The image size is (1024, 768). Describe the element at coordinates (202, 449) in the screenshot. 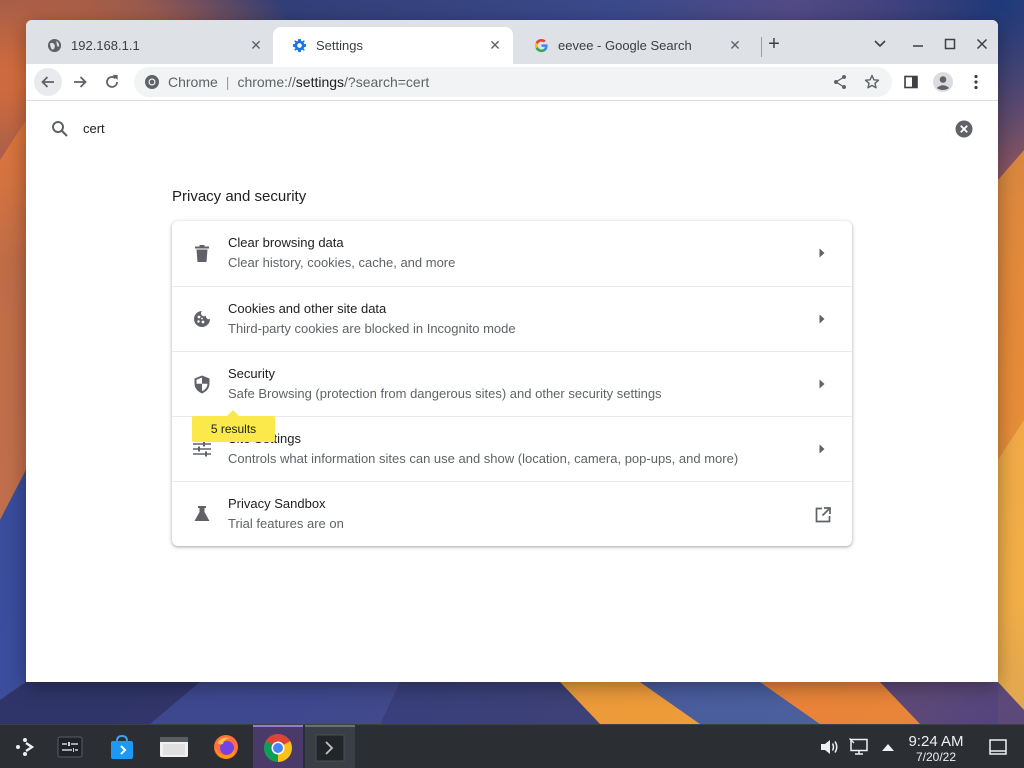

I see `tune-icon` at that location.